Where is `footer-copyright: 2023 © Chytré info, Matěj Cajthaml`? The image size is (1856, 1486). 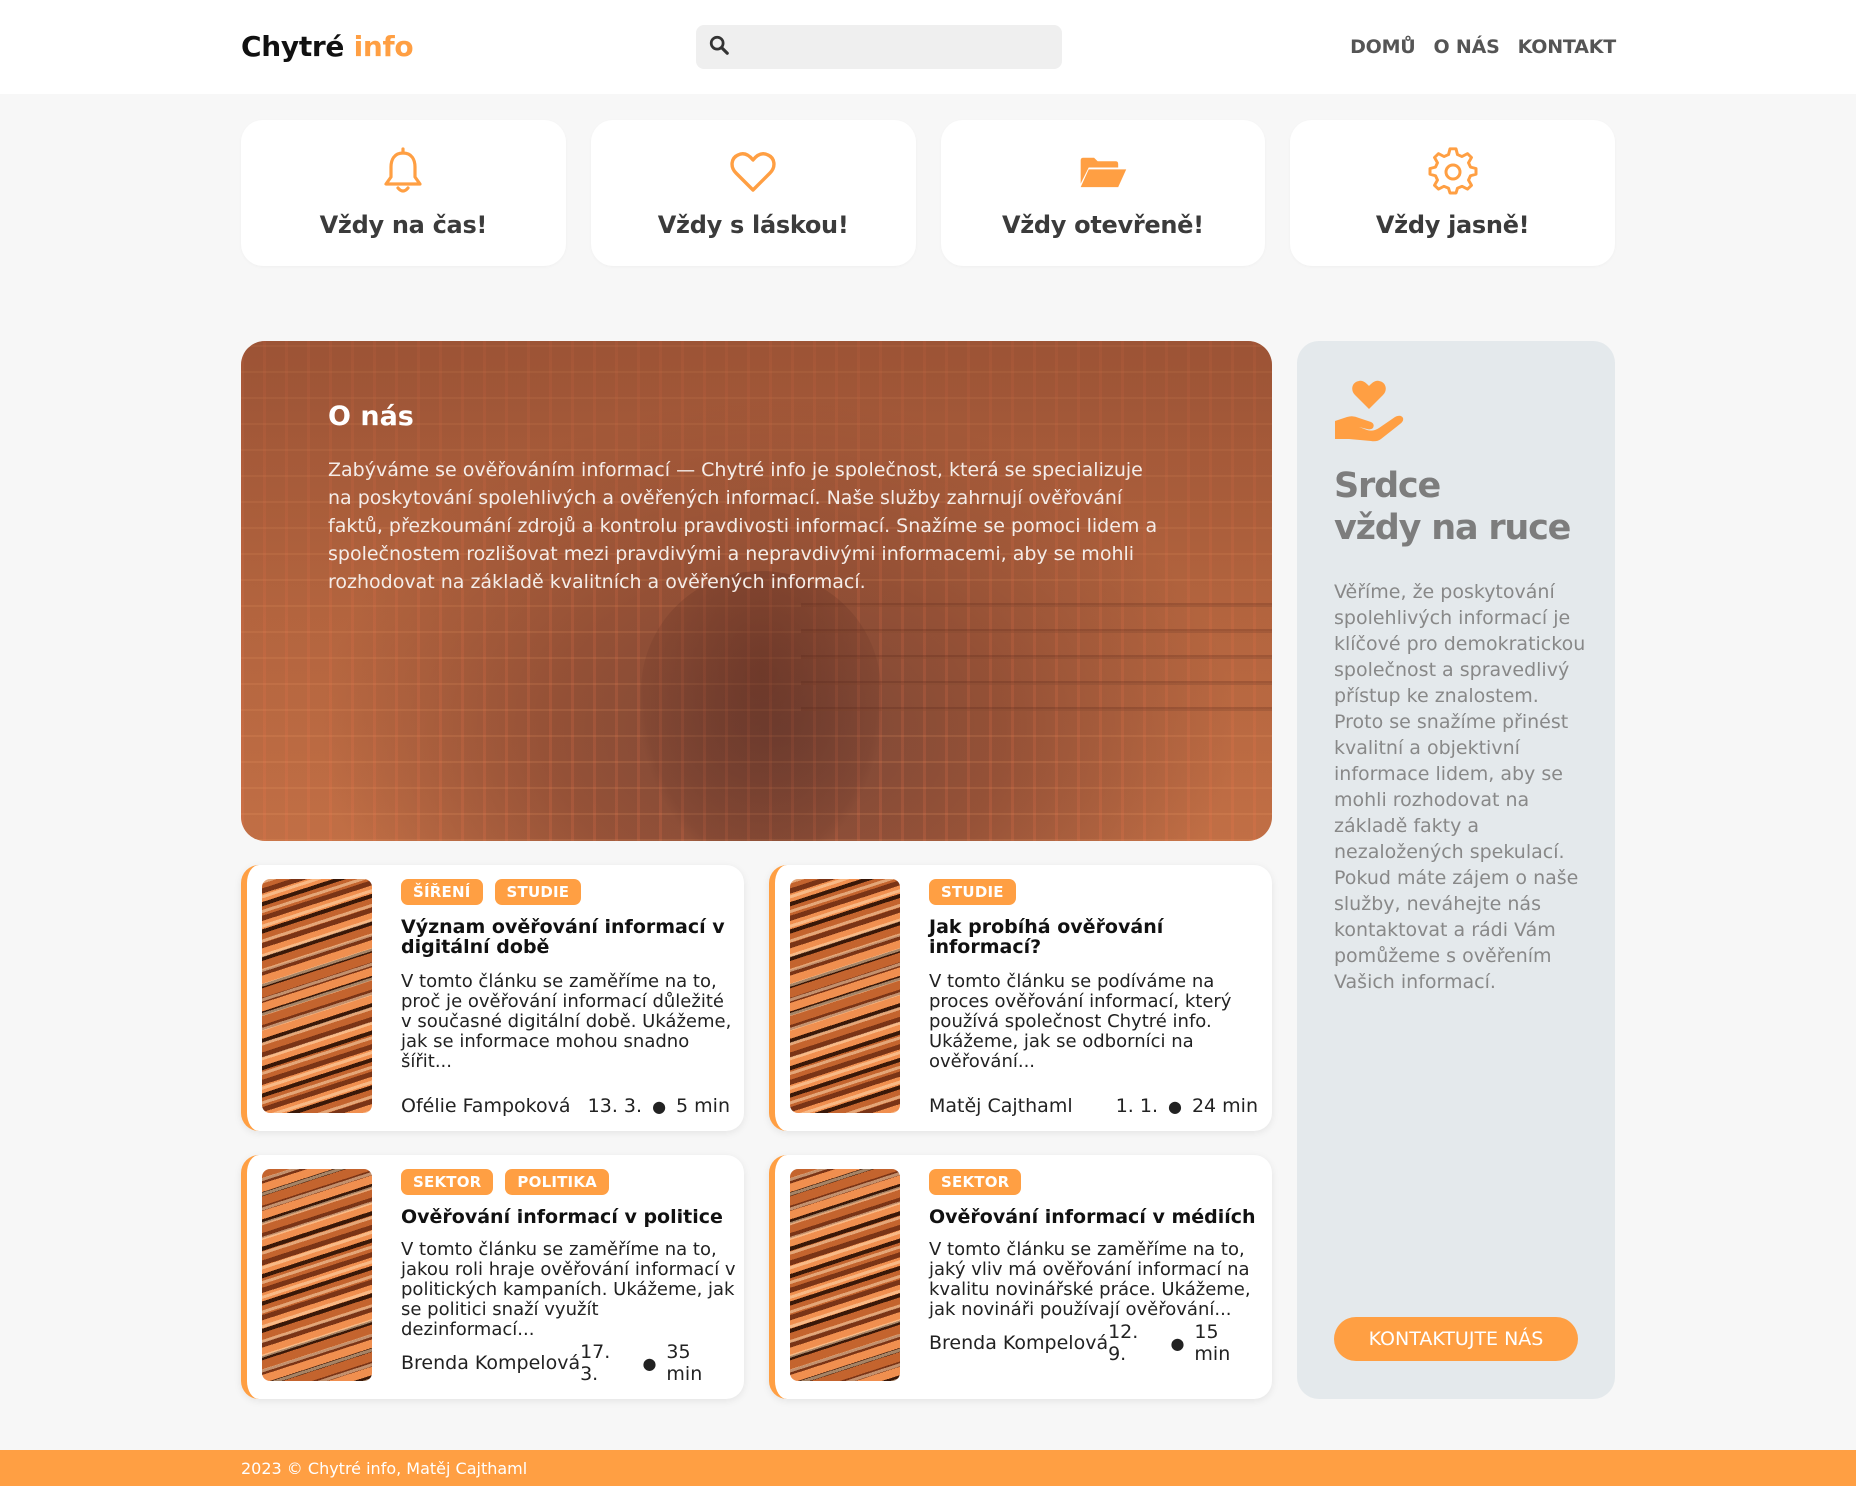 footer-copyright: 2023 © Chytré info, Matěj Cajthaml is located at coordinates (384, 1468).